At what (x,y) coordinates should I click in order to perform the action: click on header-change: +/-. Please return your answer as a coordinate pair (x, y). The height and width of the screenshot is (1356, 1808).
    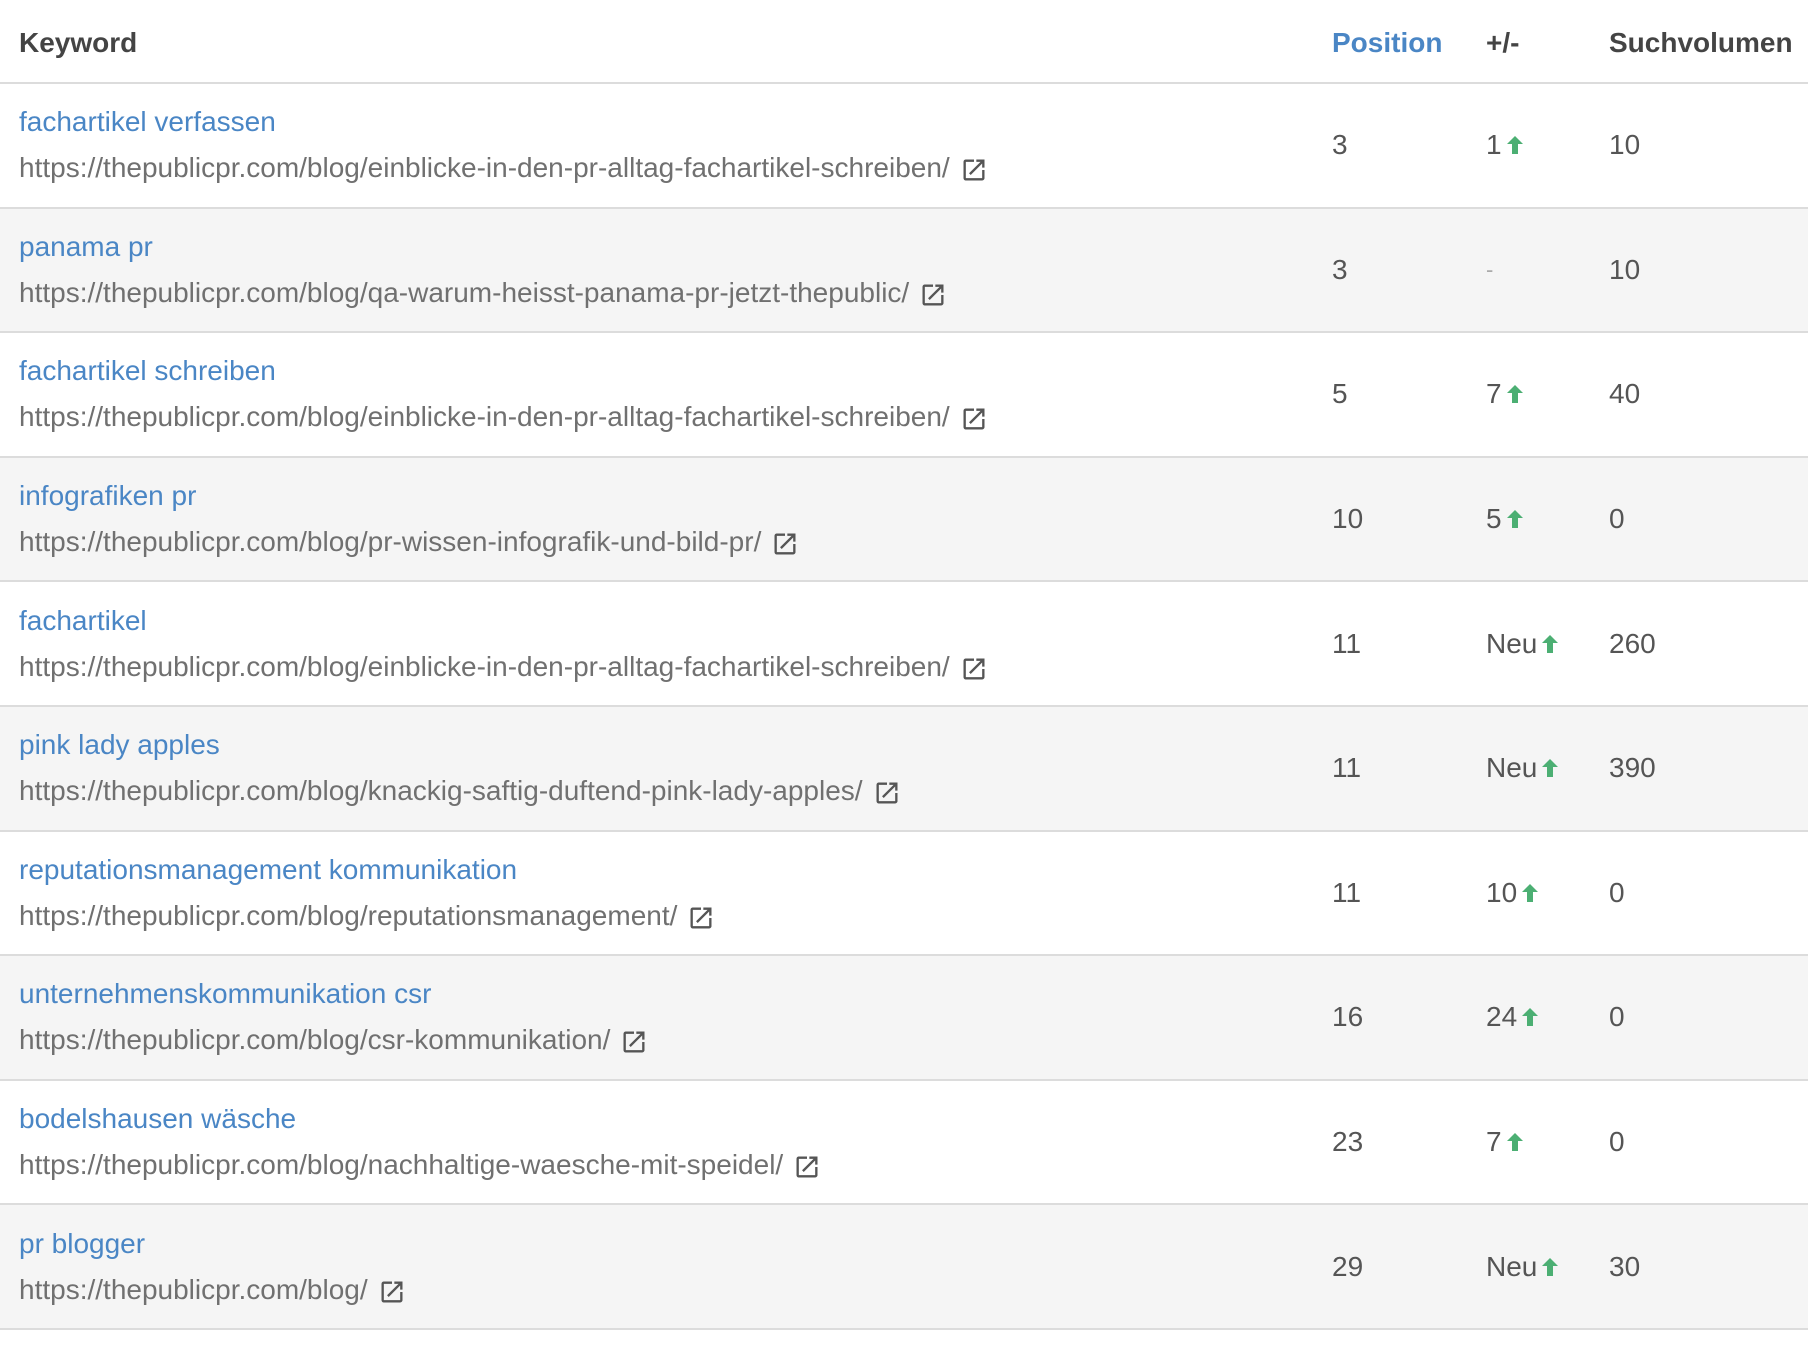
    Looking at the image, I should click on (1547, 43).